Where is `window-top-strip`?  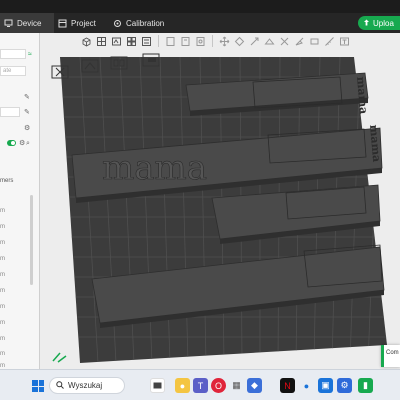 window-top-strip is located at coordinates (200, 6).